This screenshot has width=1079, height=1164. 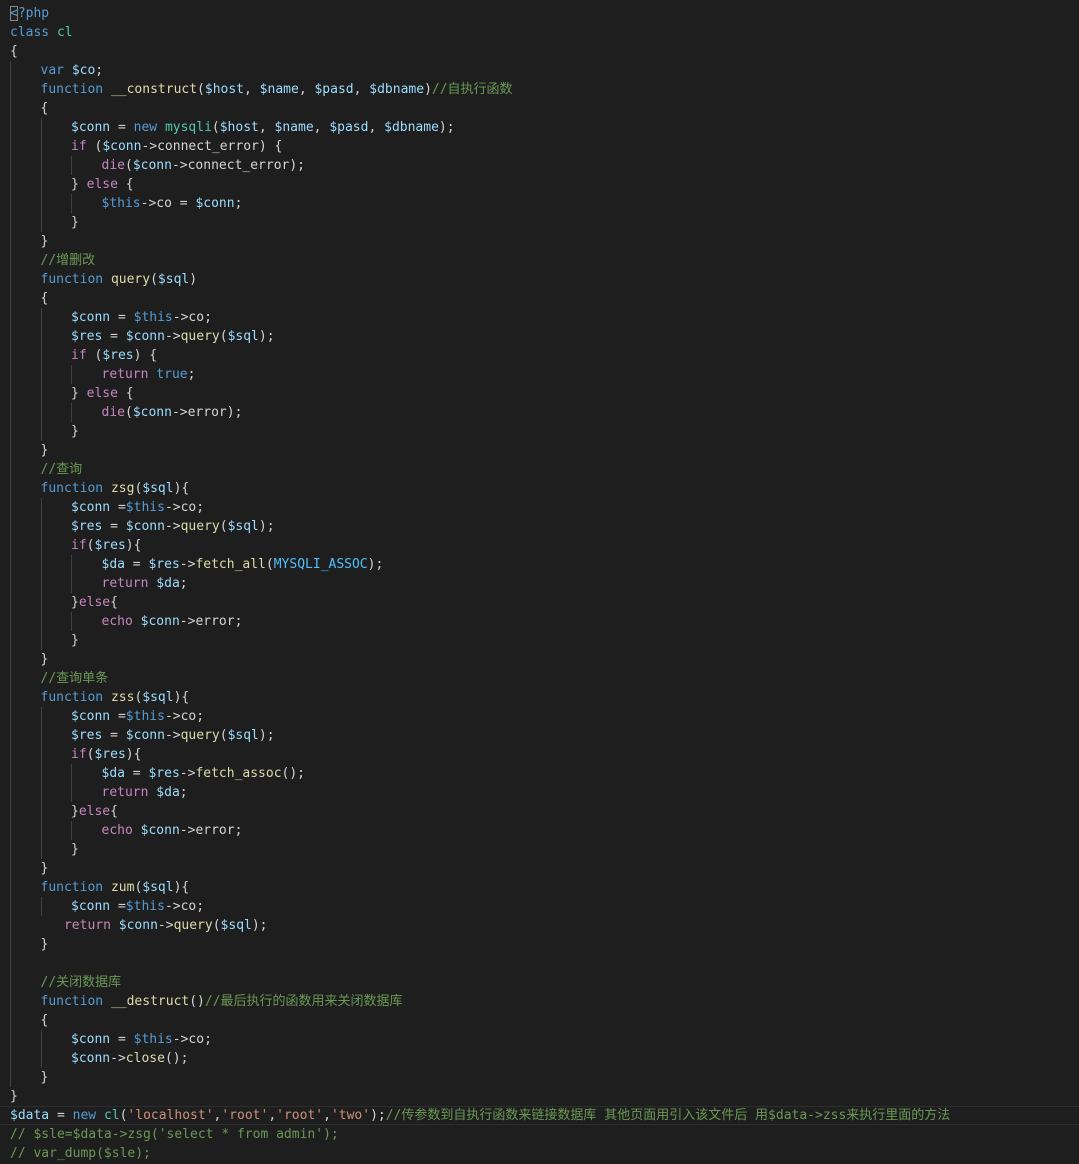 What do you see at coordinates (539, 1153) in the screenshot?
I see `code-line: // var_dump($sle);` at bounding box center [539, 1153].